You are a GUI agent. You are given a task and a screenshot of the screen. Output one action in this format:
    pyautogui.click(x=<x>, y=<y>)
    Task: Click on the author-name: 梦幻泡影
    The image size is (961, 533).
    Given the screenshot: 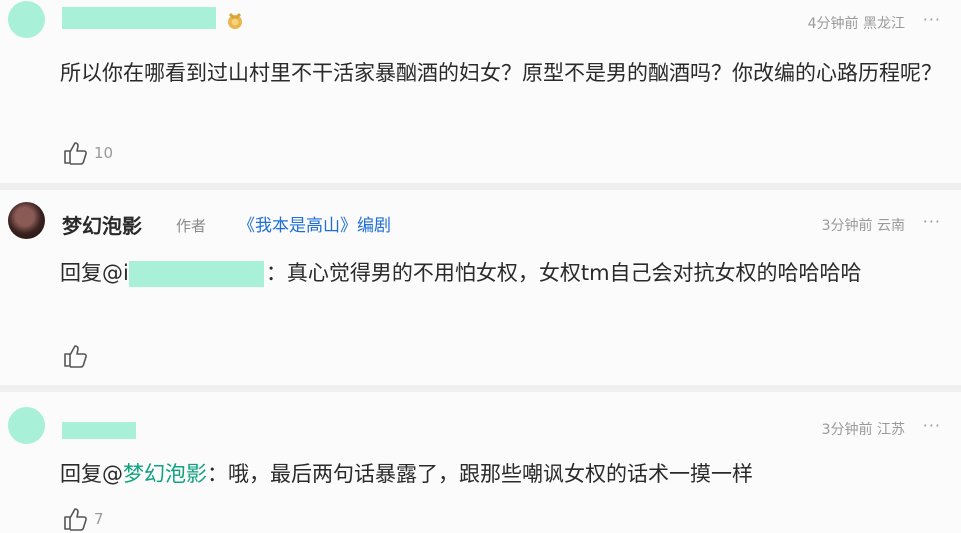 What is the action you would take?
    pyautogui.click(x=102, y=224)
    